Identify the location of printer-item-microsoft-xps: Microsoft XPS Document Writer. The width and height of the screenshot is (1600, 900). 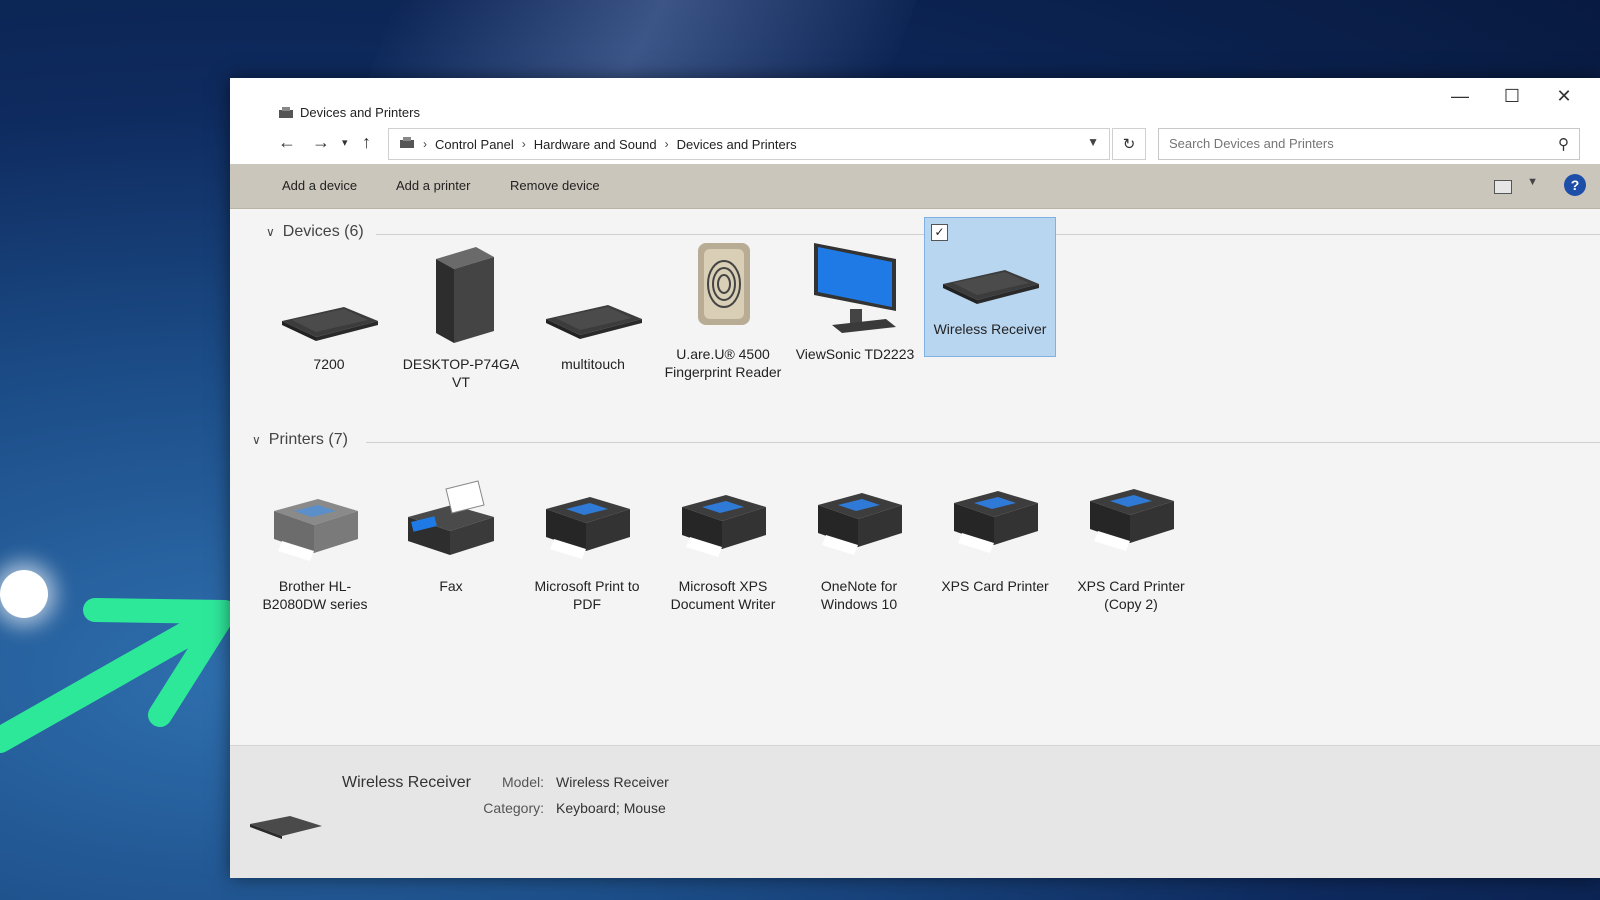
(723, 542).